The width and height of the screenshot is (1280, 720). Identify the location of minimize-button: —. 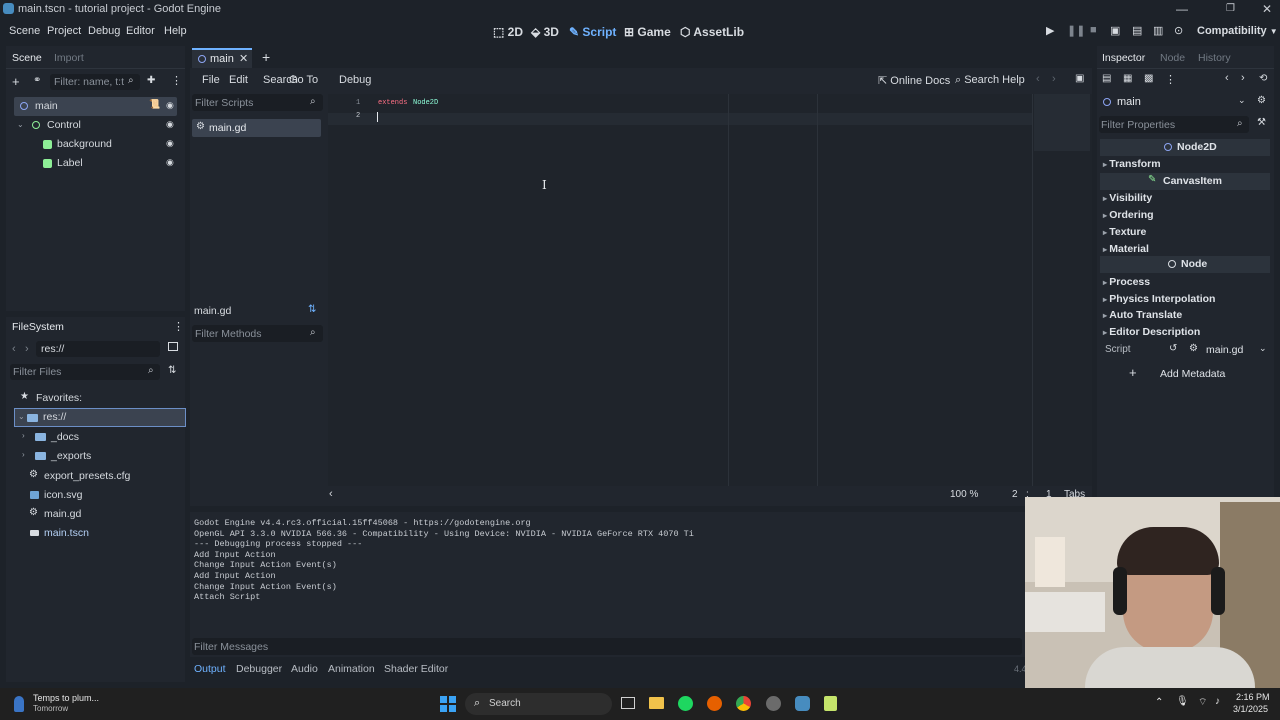
(1182, 9).